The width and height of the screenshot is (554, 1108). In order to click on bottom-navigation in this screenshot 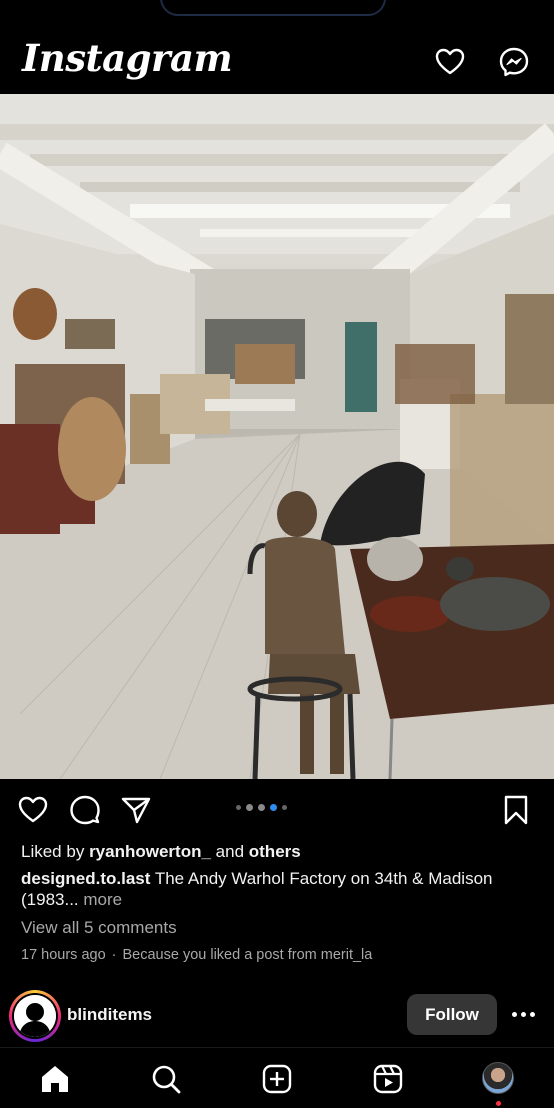, I will do `click(277, 1077)`.